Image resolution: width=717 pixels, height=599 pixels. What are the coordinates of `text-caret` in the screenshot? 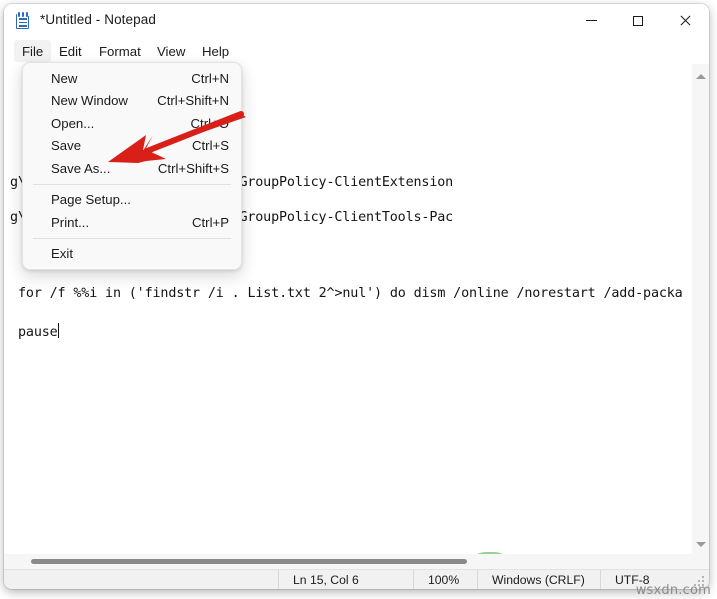 It's located at (58, 330).